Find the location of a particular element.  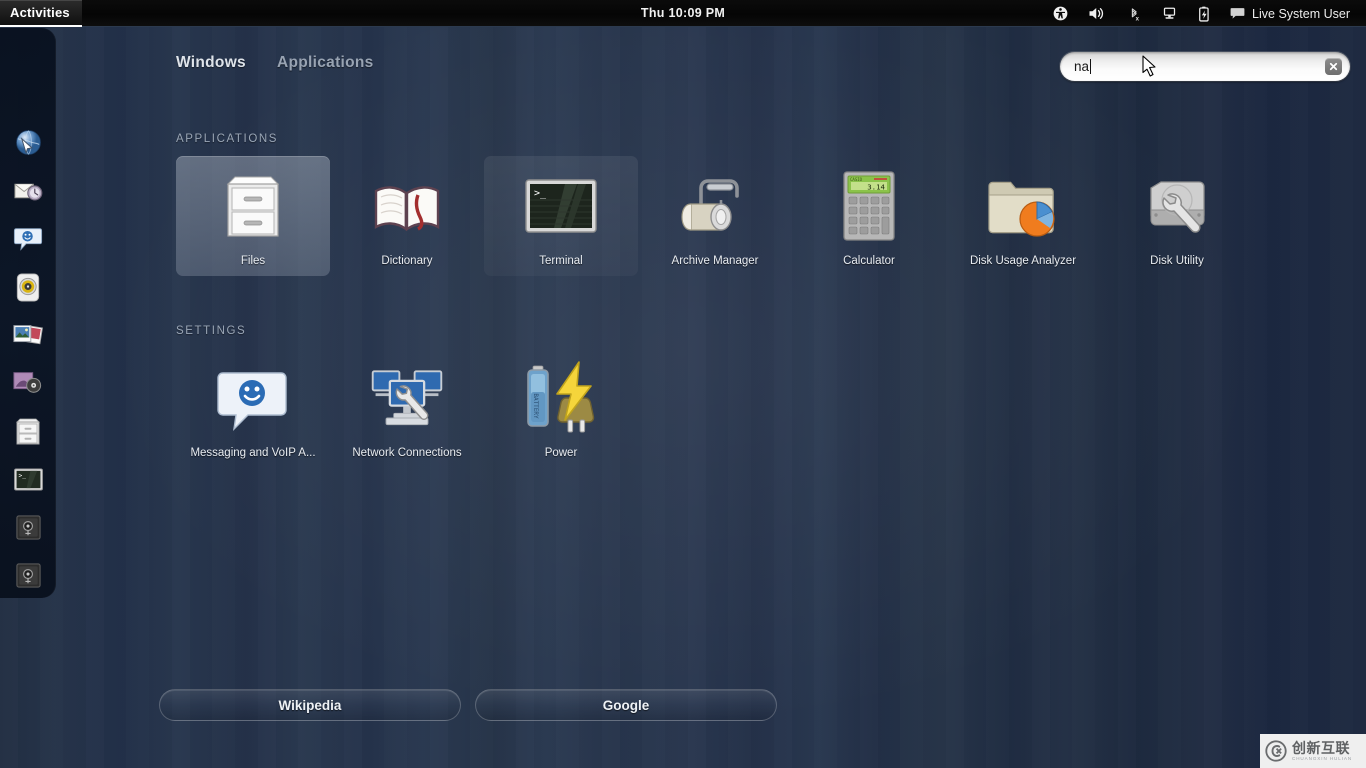

dash-item-evolution-mail is located at coordinates (28, 191).